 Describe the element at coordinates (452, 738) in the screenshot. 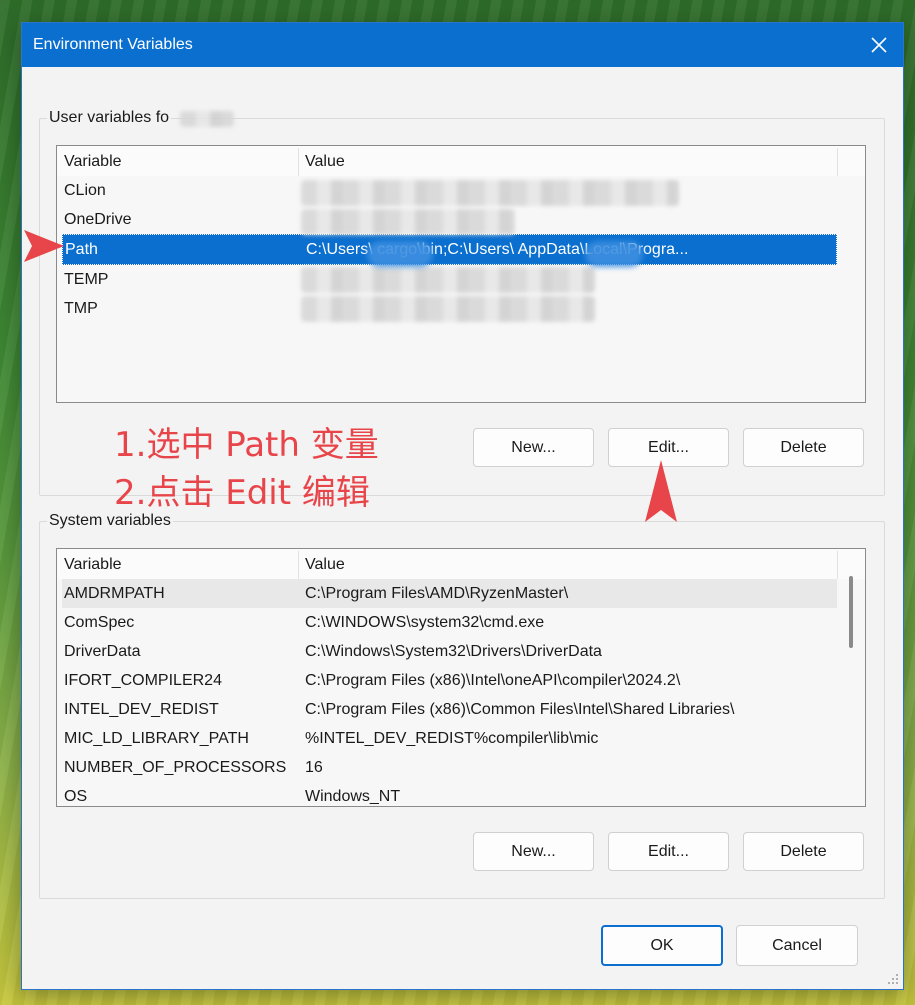

I see `variable-value: %INTEL_DEV_REDIST%compiler\lib\mic` at that location.